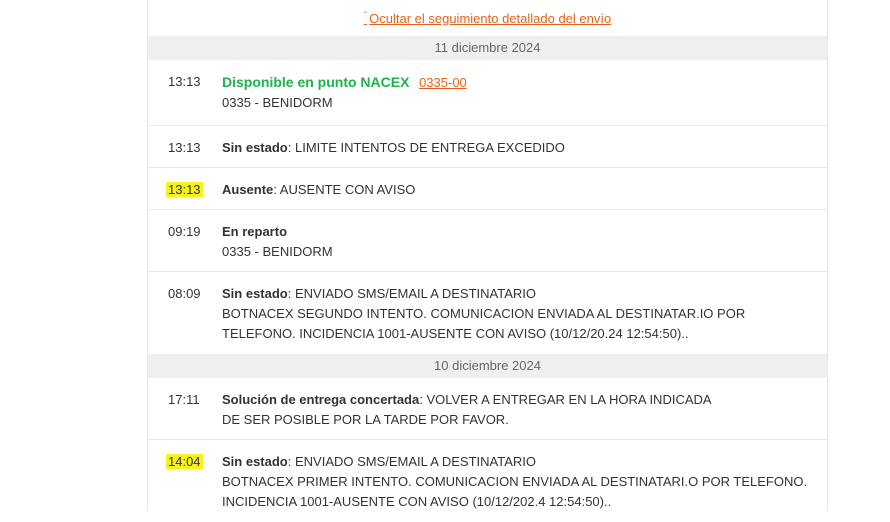 The image size is (890, 522). Describe the element at coordinates (565, 399) in the screenshot. I see `event-text: : VOLVER A ENTREGAR EN LA HORA INDICADA` at that location.